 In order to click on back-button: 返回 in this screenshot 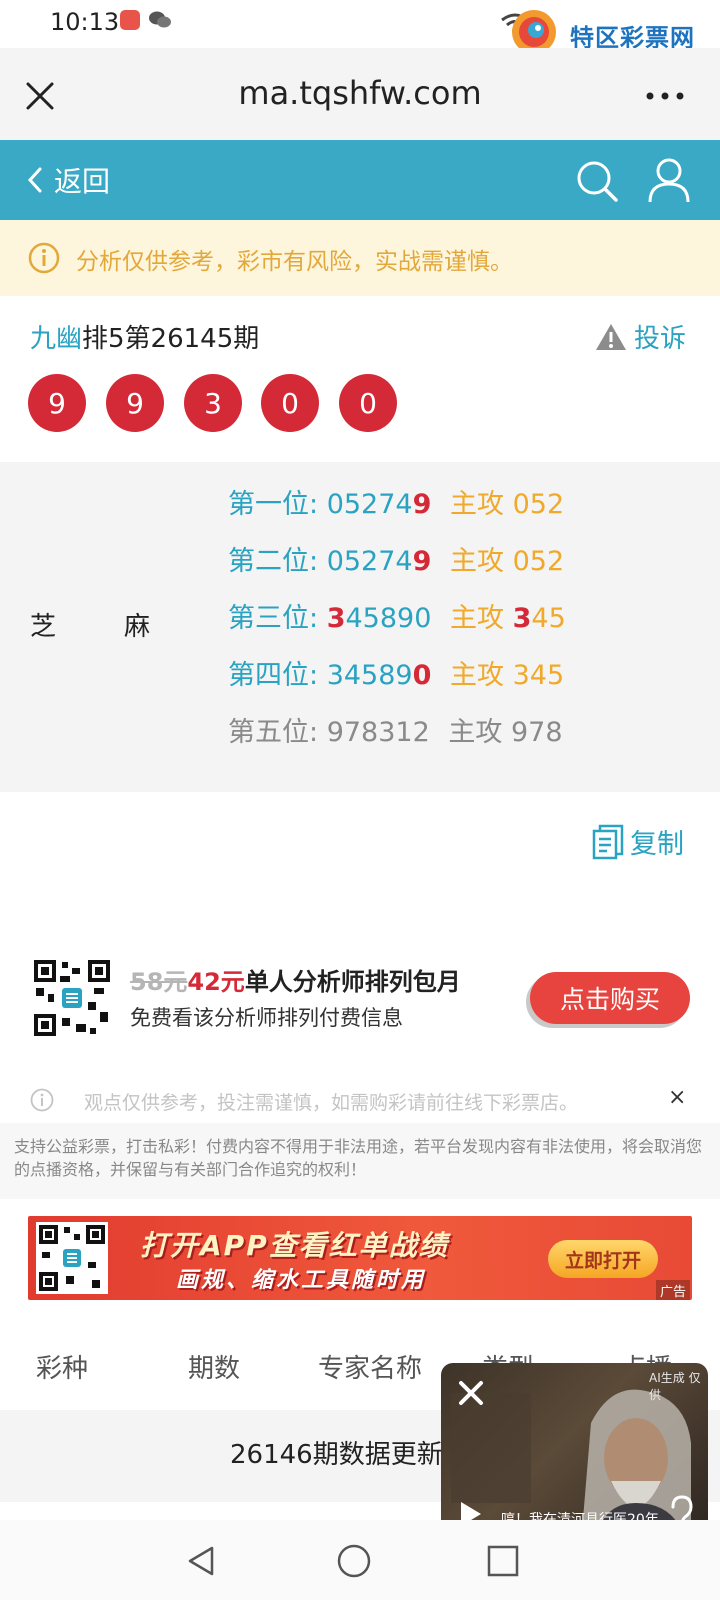, I will do `click(68, 180)`.